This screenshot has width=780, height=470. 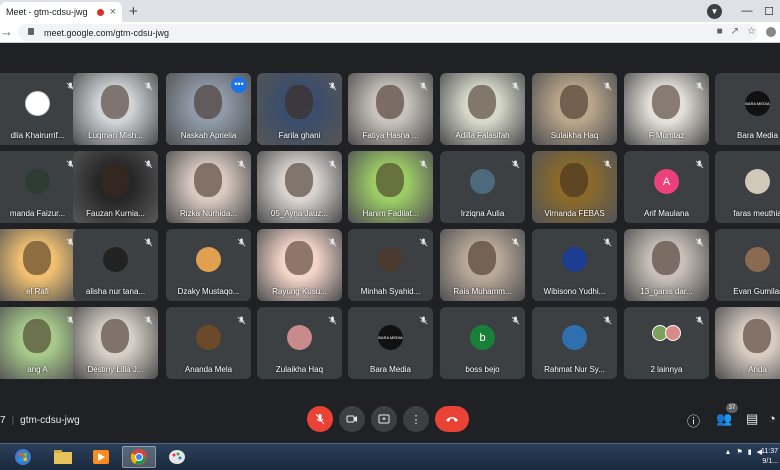 I want to click on participant-tile: Adilla Falasifah, so click(x=482, y=109).